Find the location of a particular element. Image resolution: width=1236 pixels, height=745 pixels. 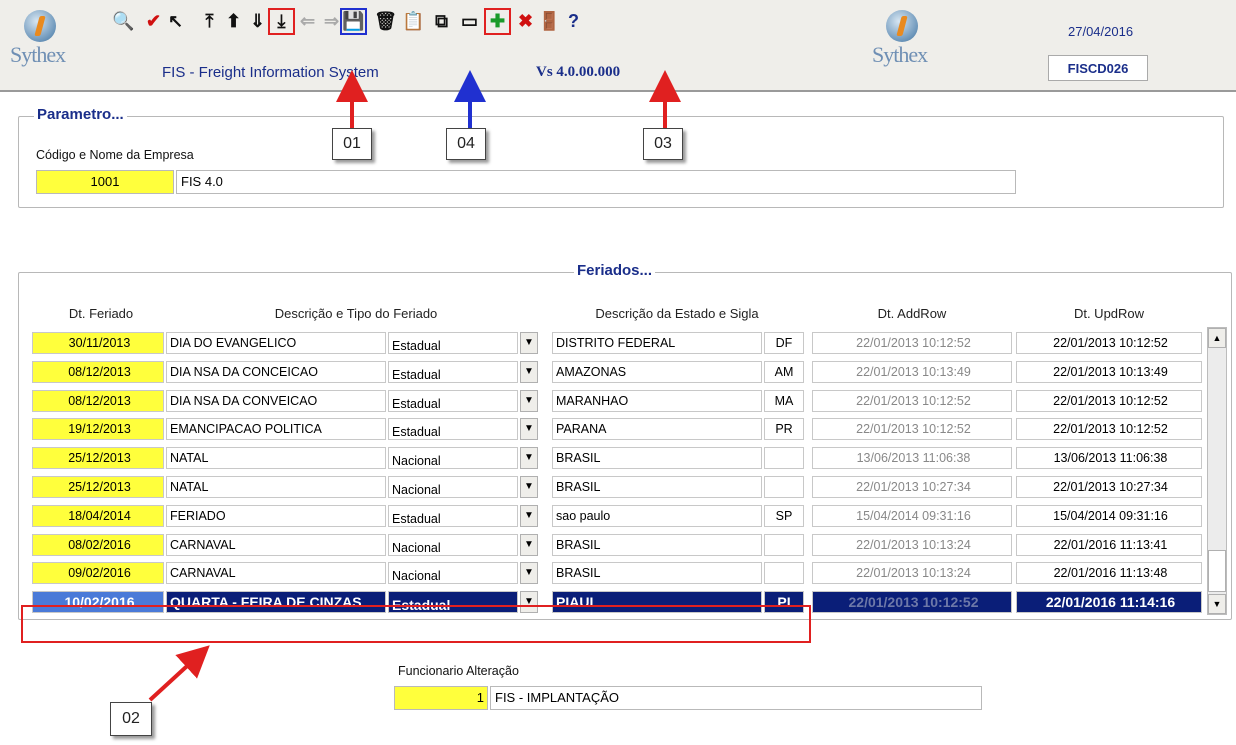

annotation-01: 01 is located at coordinates (352, 144).